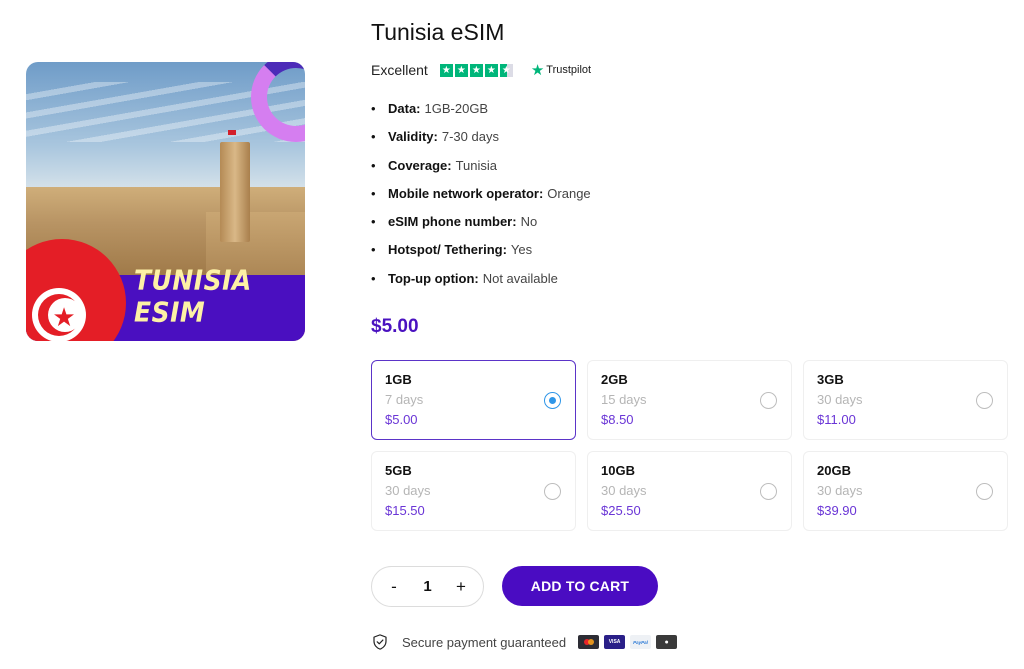  Describe the element at coordinates (456, 108) in the screenshot. I see `feature-value: 1GB-20GB` at that location.